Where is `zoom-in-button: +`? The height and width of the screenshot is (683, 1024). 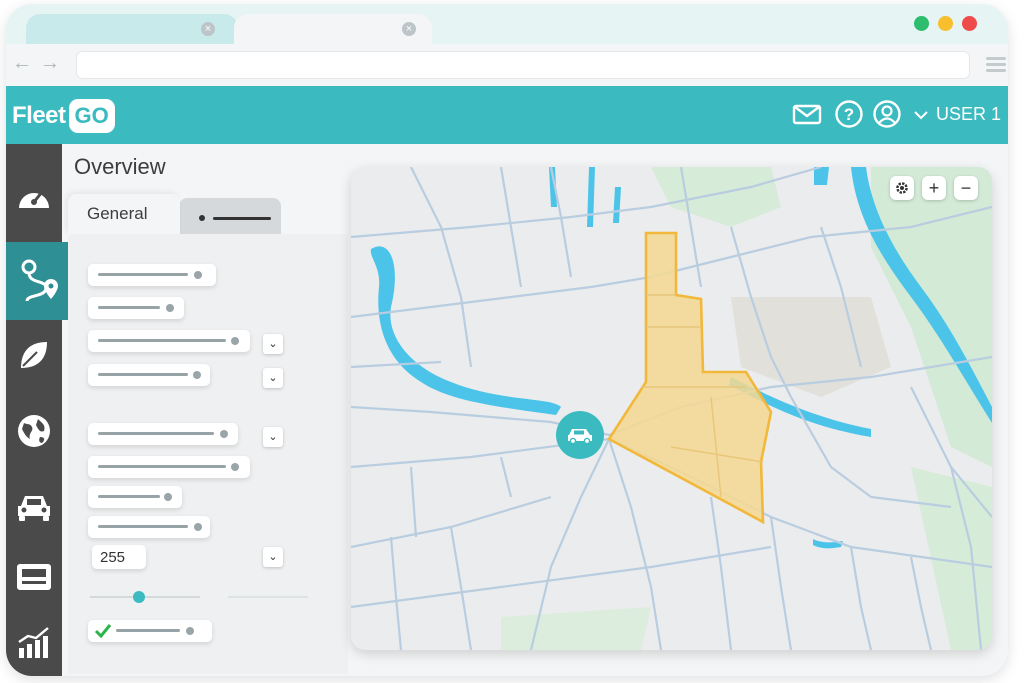
zoom-in-button: + is located at coordinates (934, 188).